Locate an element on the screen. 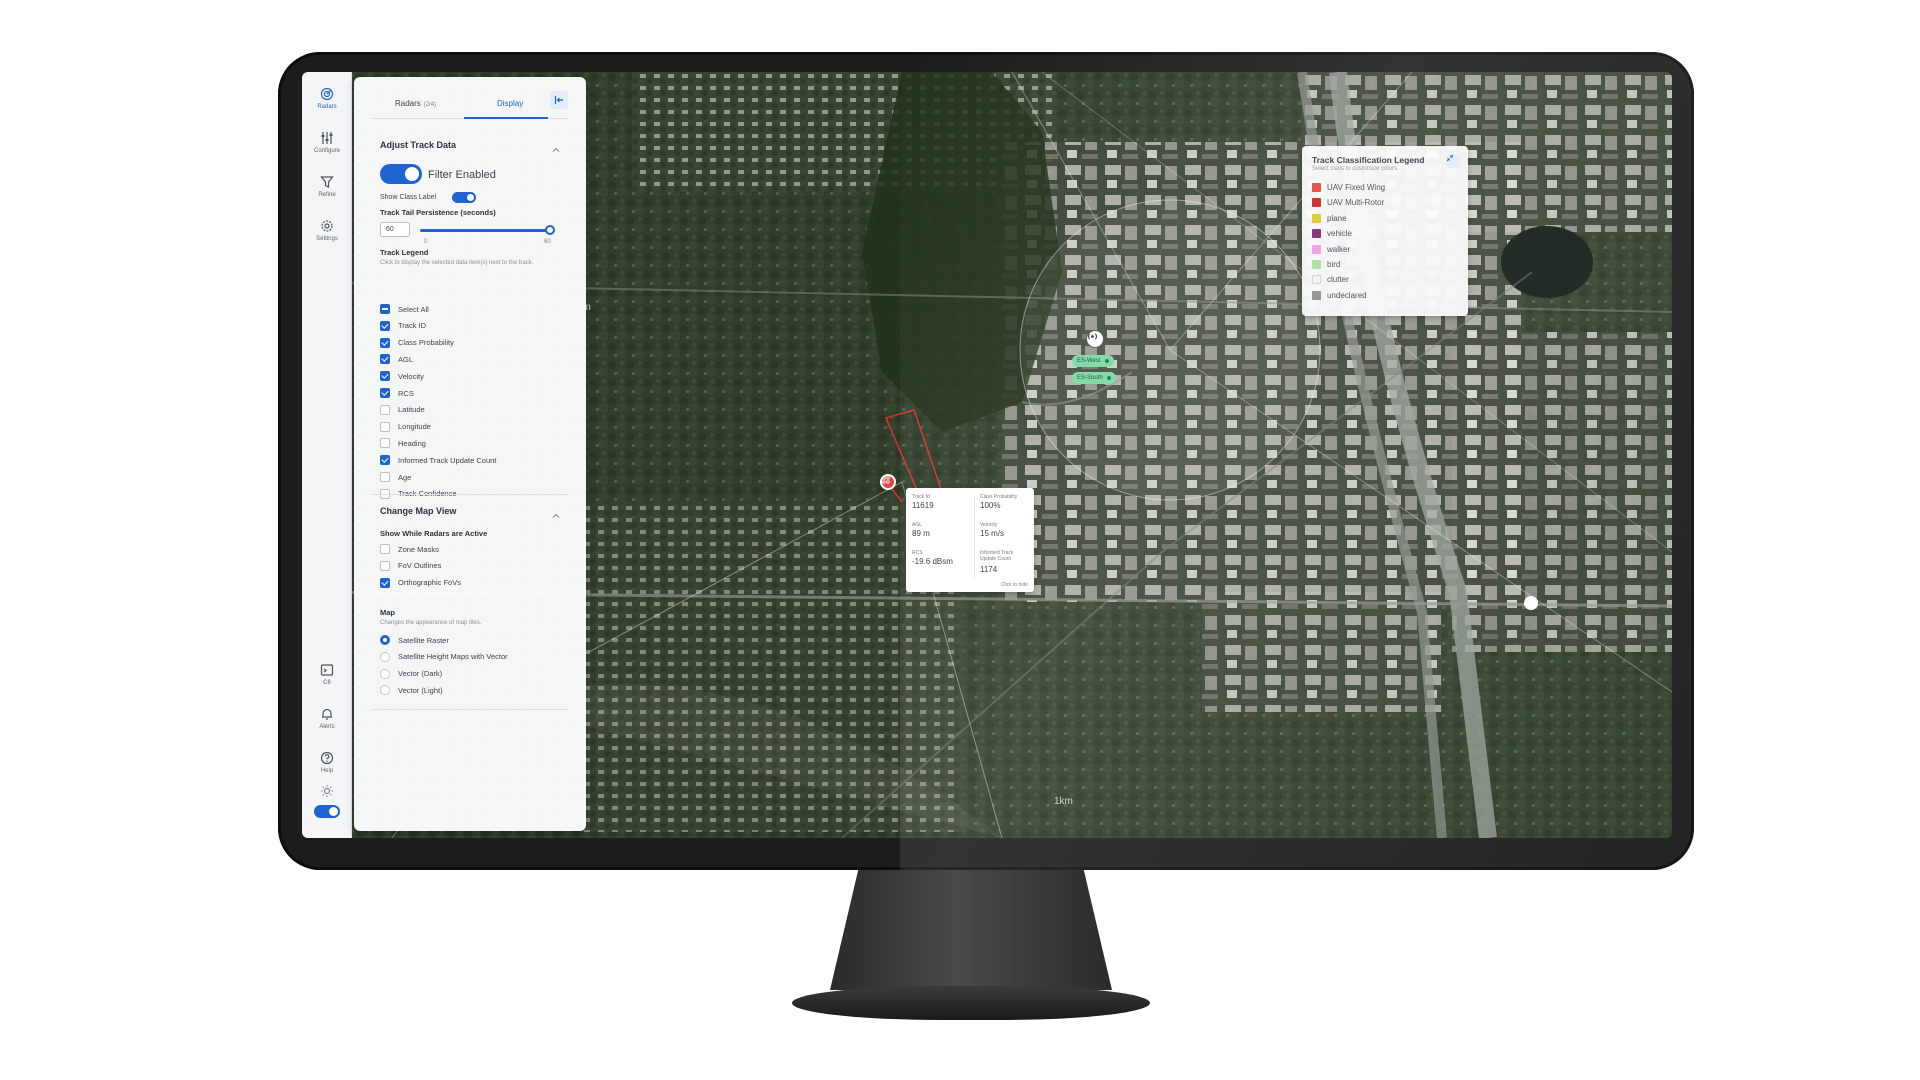 The width and height of the screenshot is (1920, 1080). collapse-panel-button is located at coordinates (559, 100).